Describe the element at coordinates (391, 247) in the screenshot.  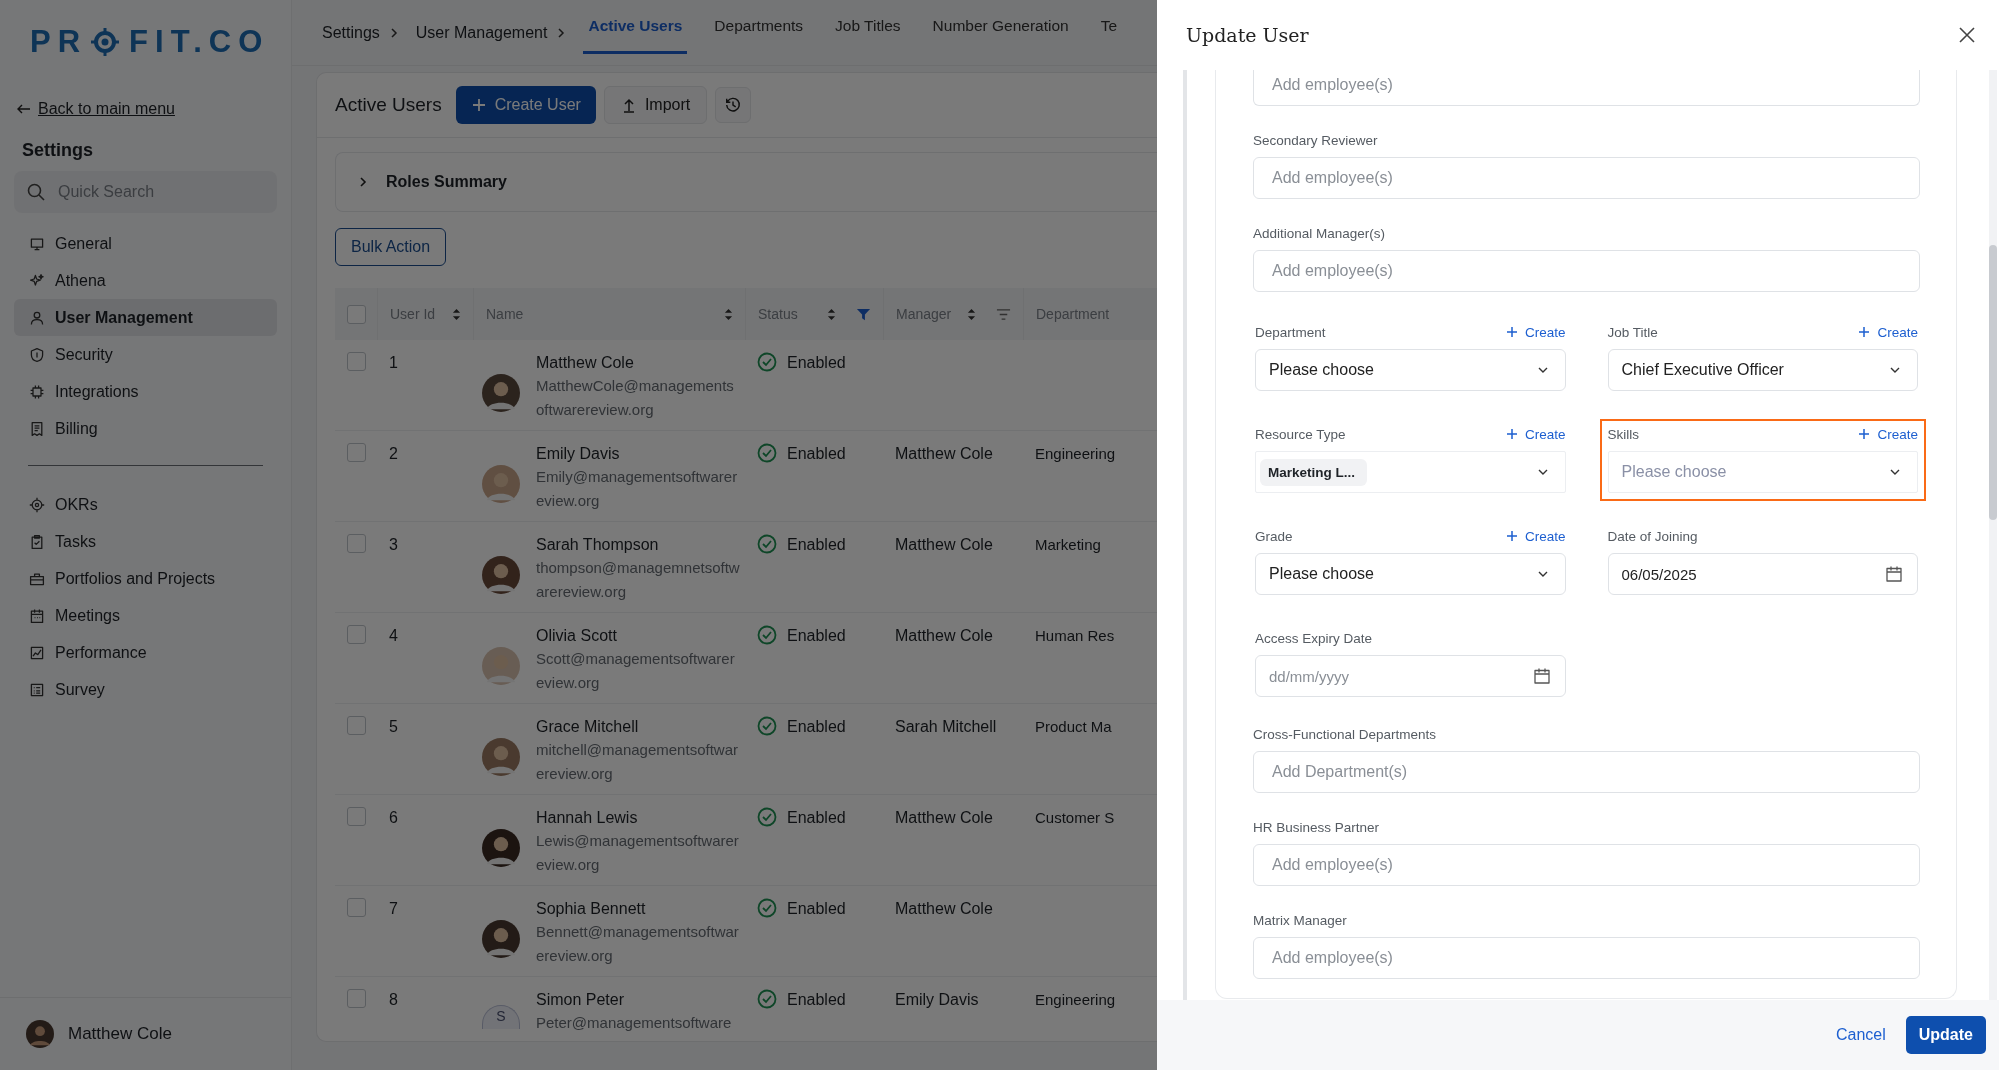
I see `bulk-action-button: Bulk Action` at that location.